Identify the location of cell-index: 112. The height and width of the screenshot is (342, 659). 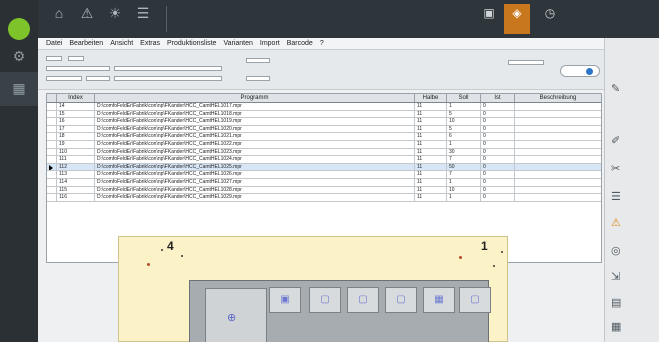
(76, 167).